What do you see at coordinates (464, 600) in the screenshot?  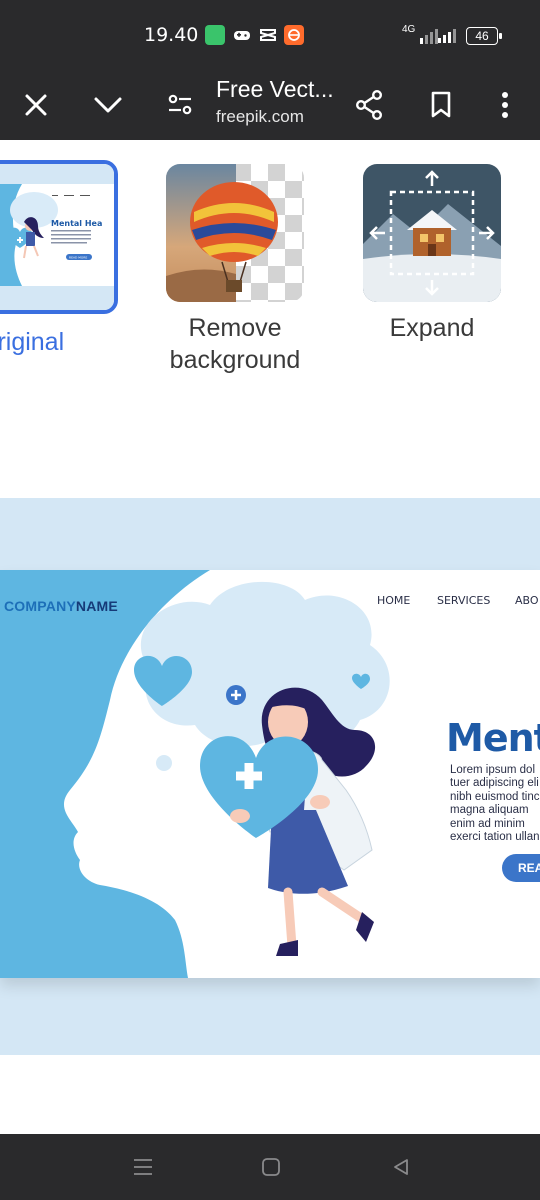 I see `preview-nav-services: SERVICES` at bounding box center [464, 600].